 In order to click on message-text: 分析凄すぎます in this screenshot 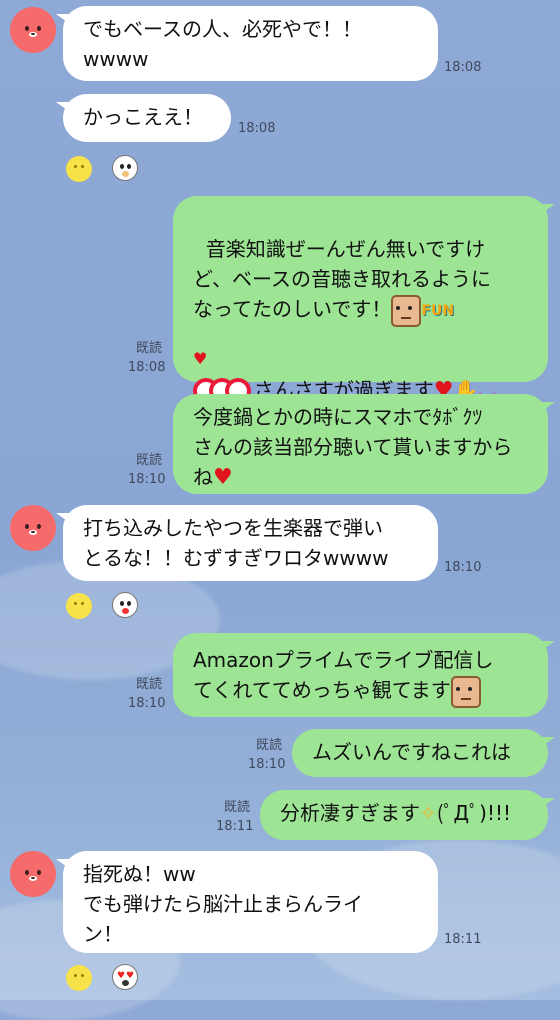, I will do `click(350, 813)`.